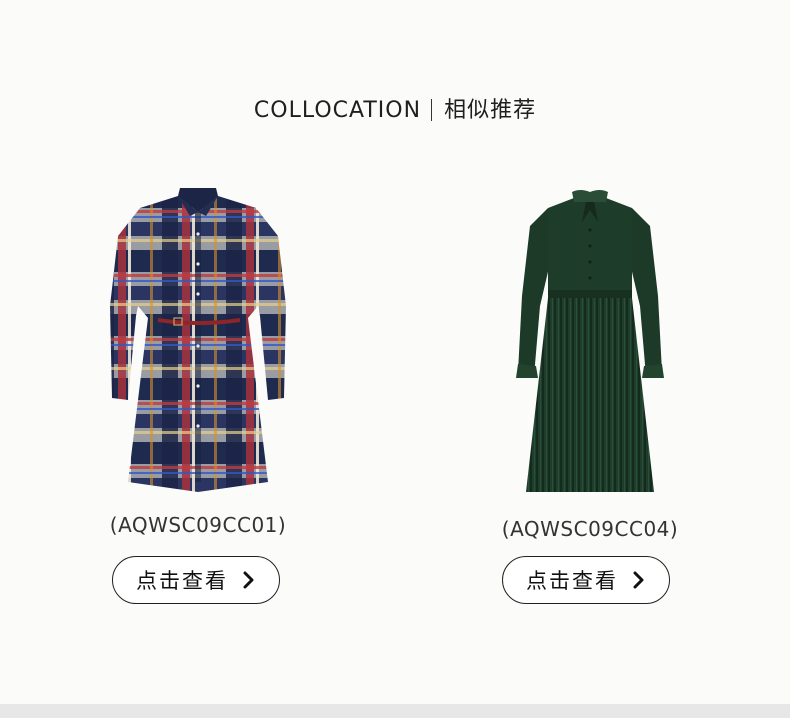 The image size is (790, 718). I want to click on section-title: COLLOCATION 相似推荐, so click(395, 108).